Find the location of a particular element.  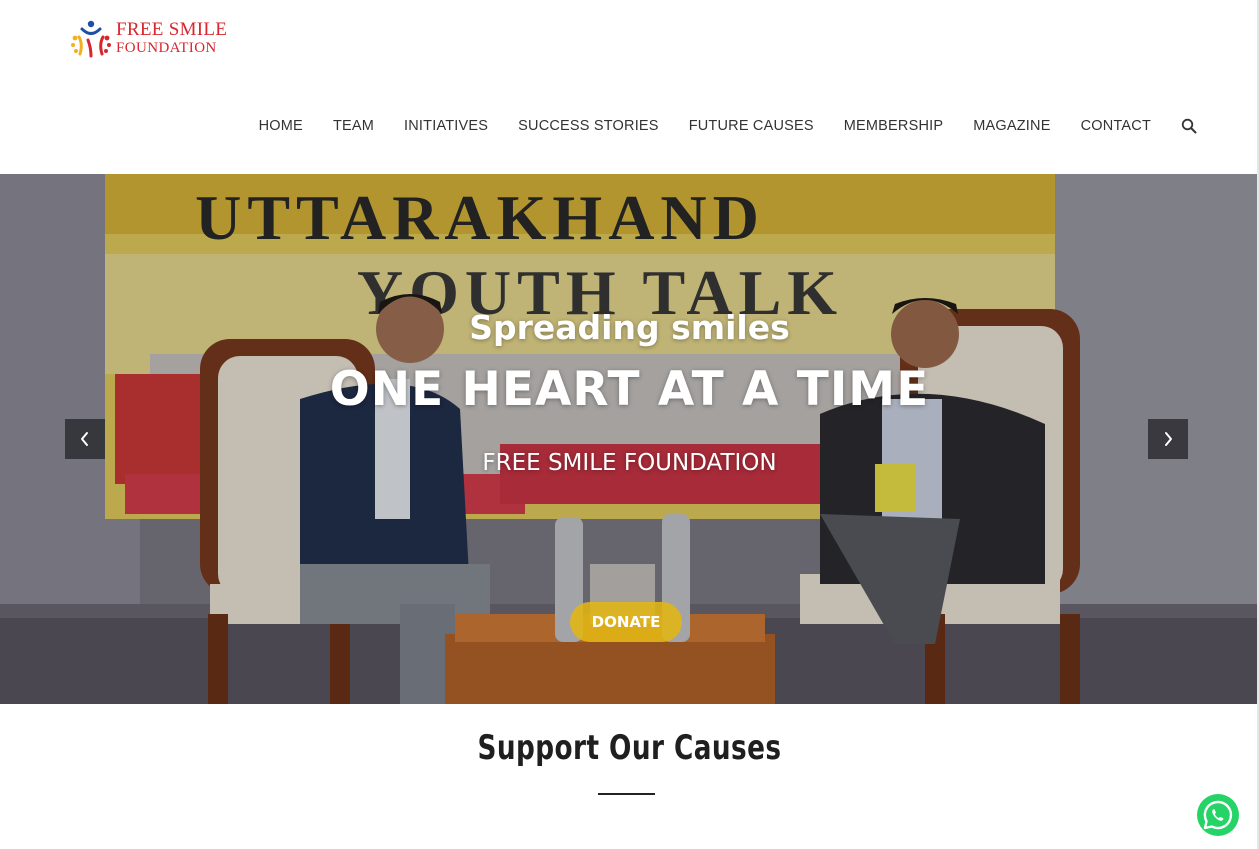

nav-item-initiatives: INITIATIVES is located at coordinates (446, 126).